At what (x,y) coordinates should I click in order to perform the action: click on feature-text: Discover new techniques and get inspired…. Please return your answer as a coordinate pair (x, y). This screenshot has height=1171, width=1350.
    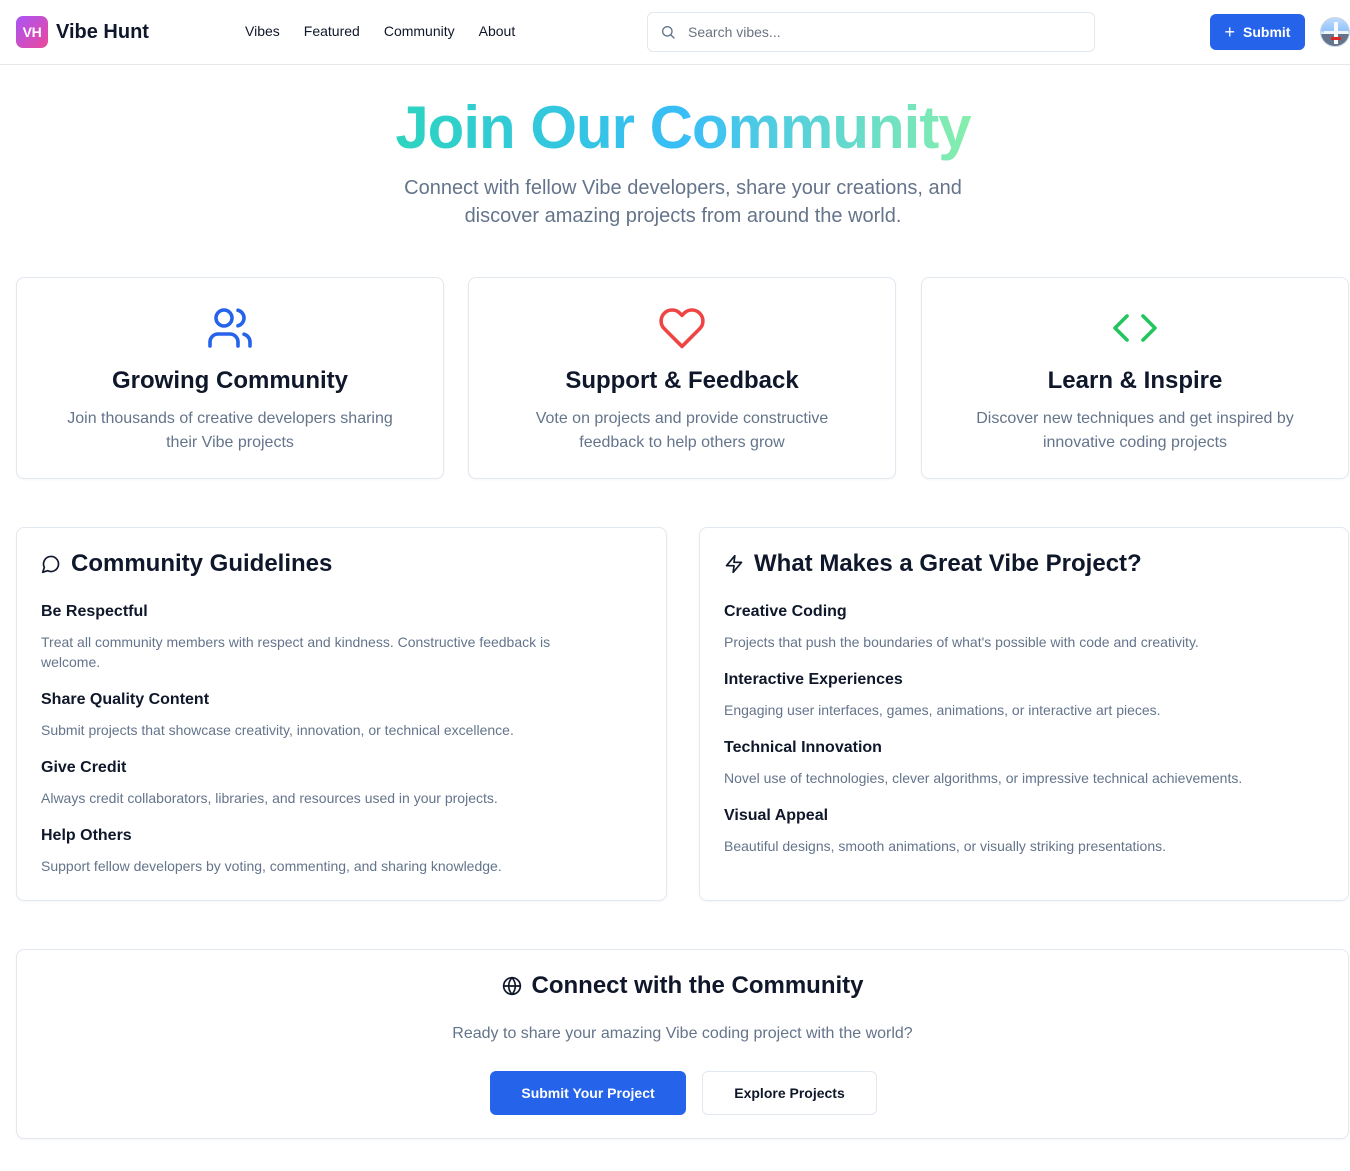
    Looking at the image, I should click on (1135, 430).